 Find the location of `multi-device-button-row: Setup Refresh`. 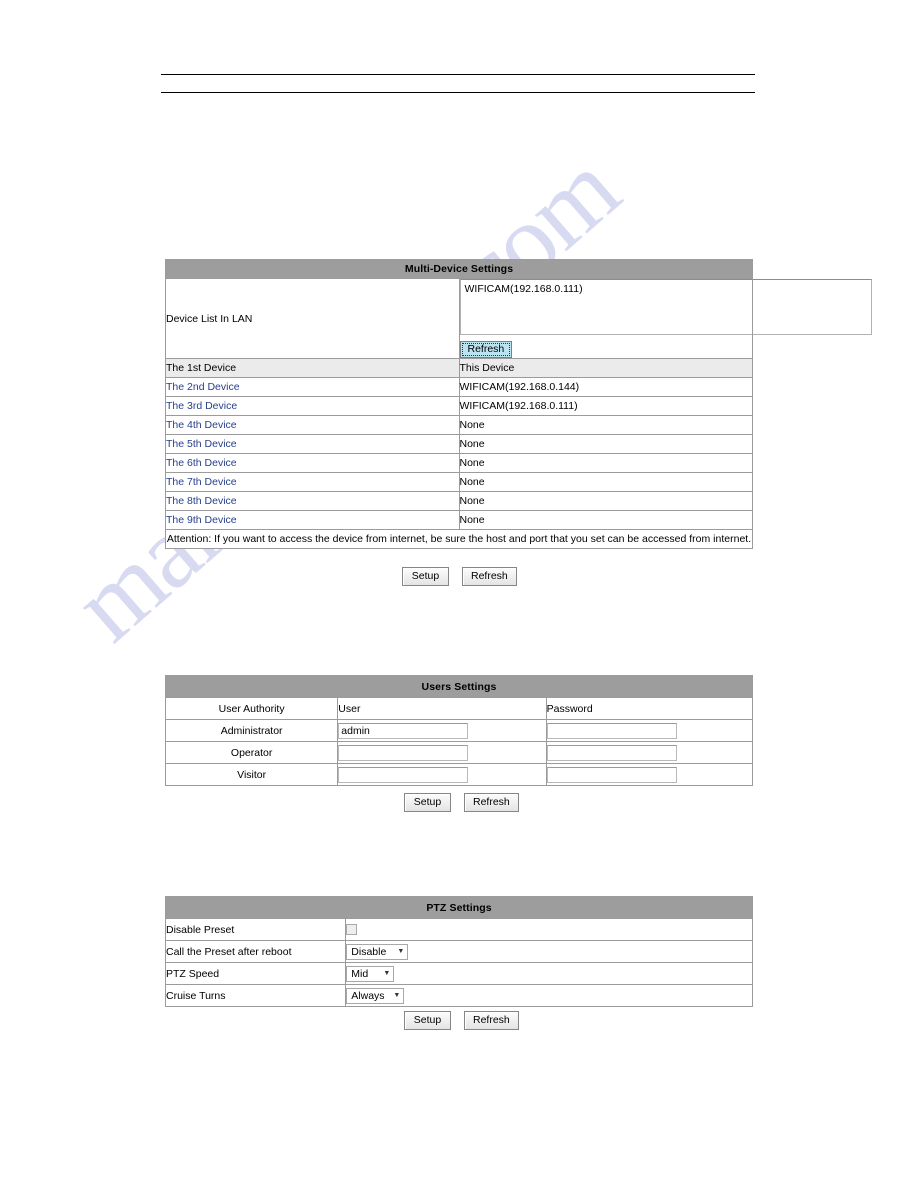

multi-device-button-row: Setup Refresh is located at coordinates (459, 576).